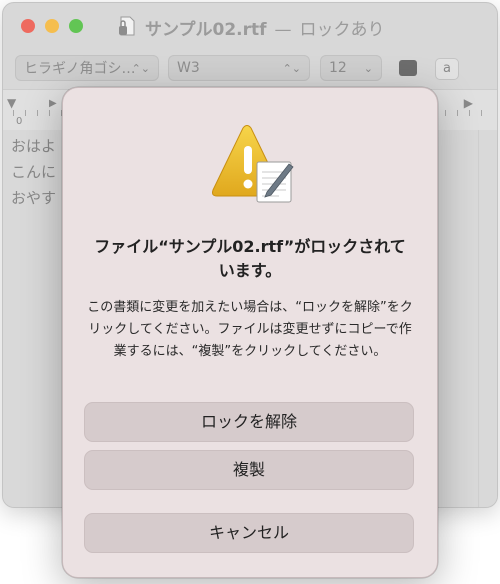 The height and width of the screenshot is (584, 500). I want to click on lock-status: ロックあり, so click(342, 30).